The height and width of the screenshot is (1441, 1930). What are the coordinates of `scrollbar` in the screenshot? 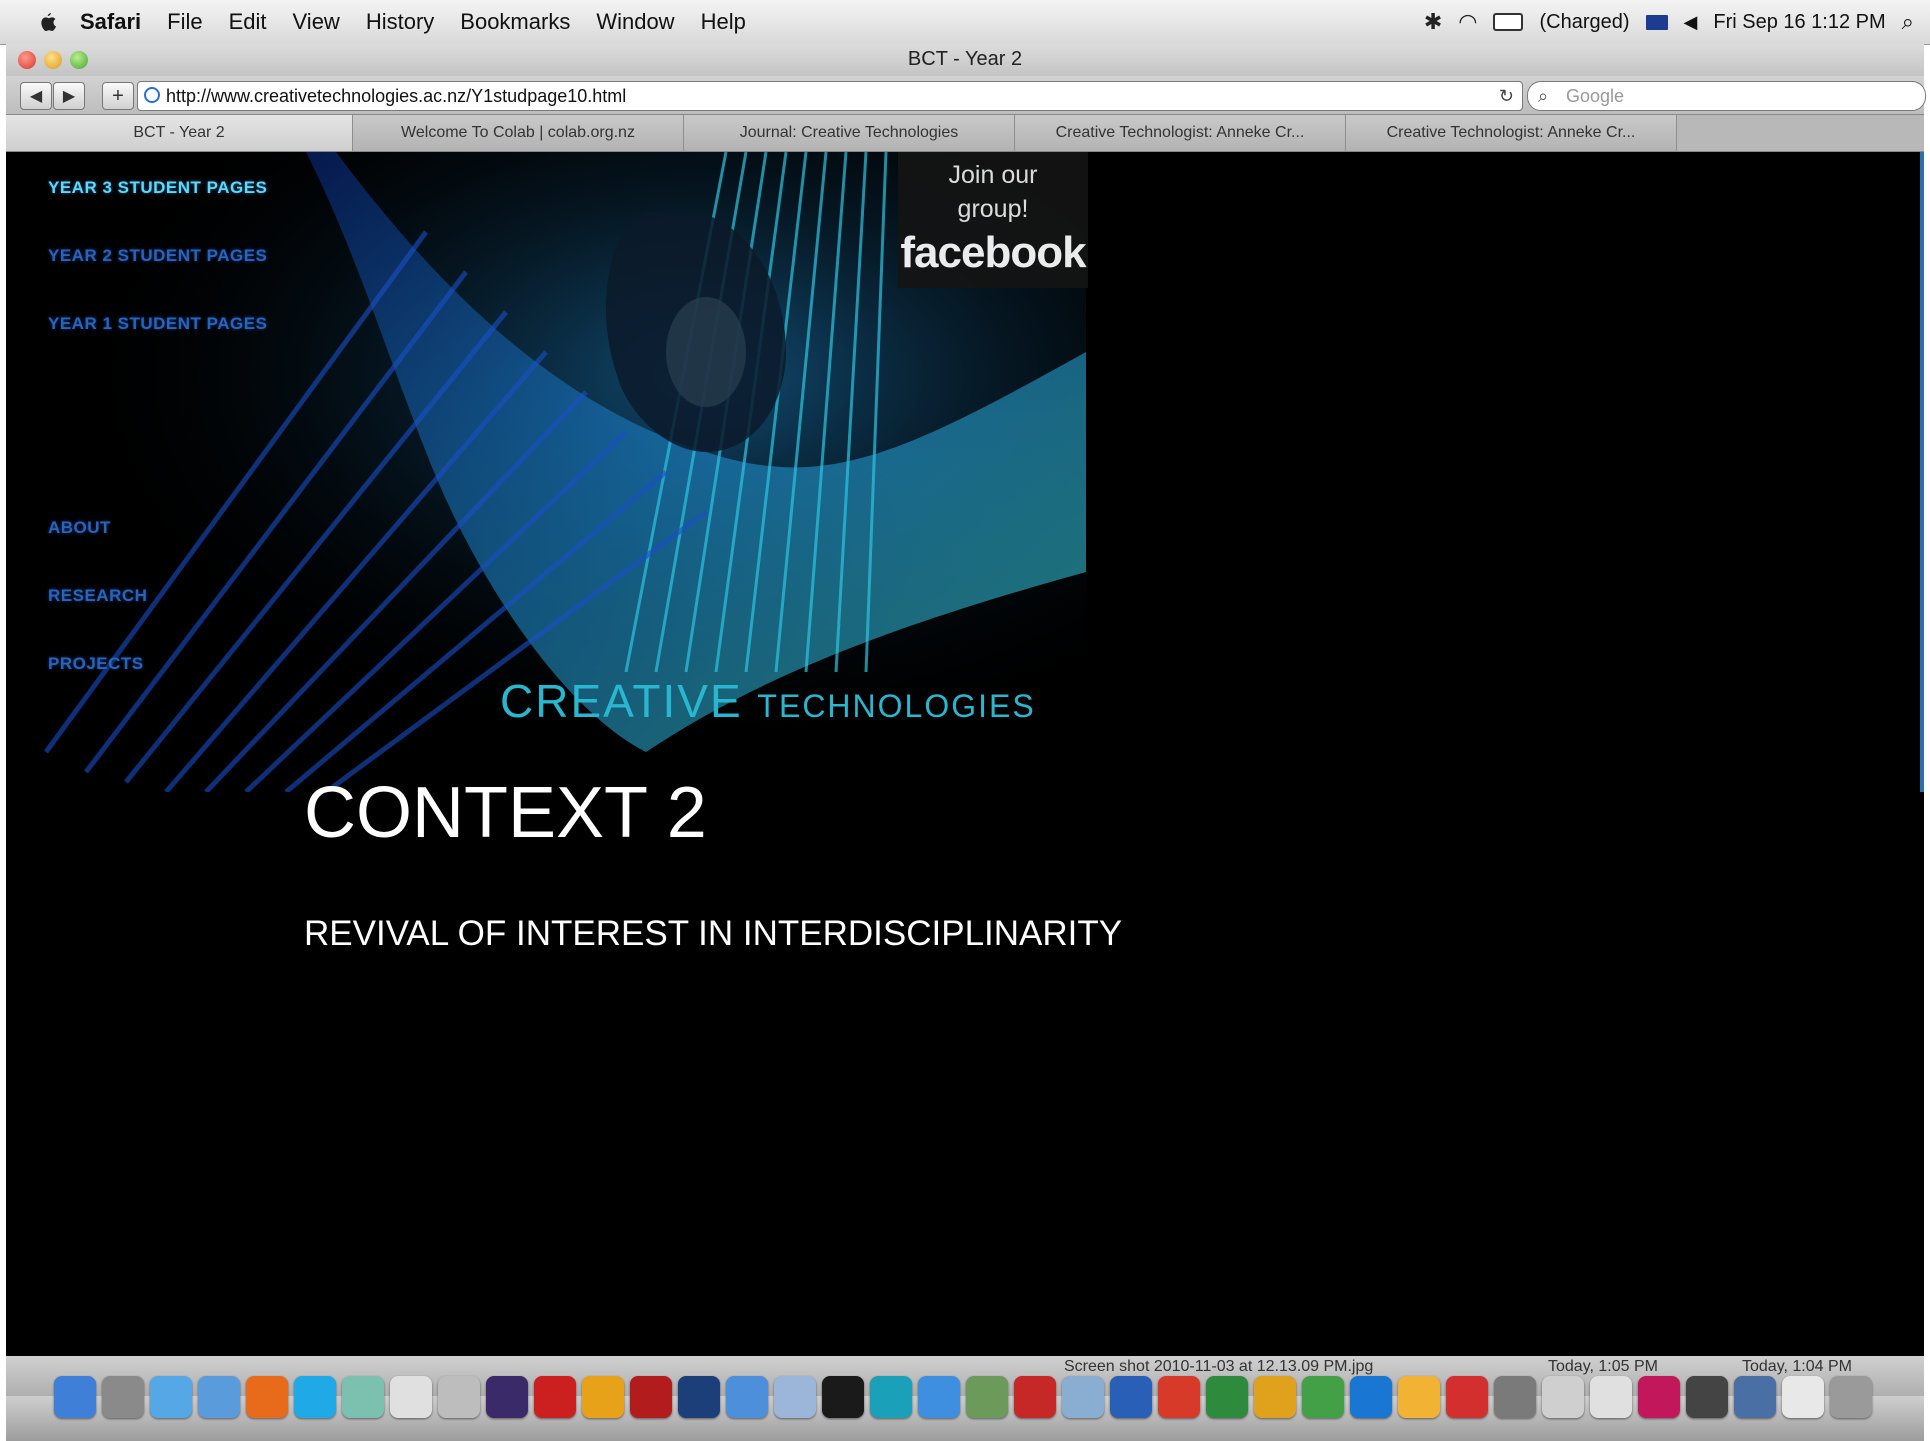 It's located at (1922, 472).